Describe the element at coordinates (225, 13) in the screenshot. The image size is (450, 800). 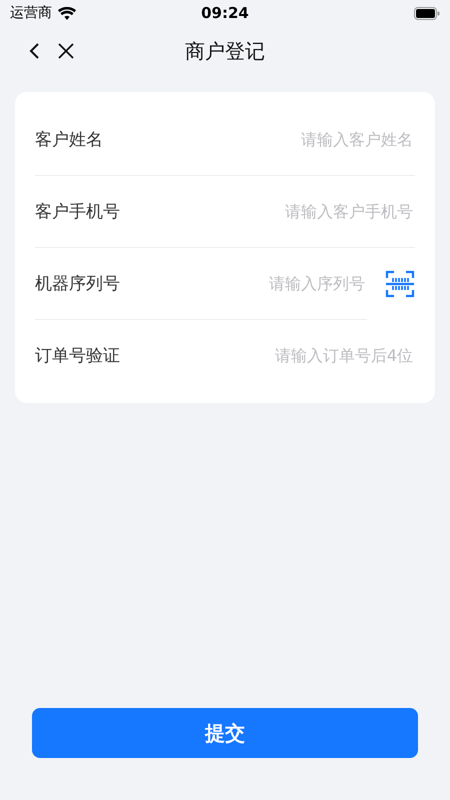
I see `status-time: 09:24` at that location.